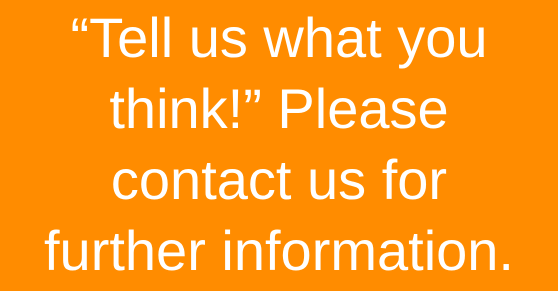 The width and height of the screenshot is (558, 291). I want to click on banner-text-line-3: contact us for, so click(279, 179).